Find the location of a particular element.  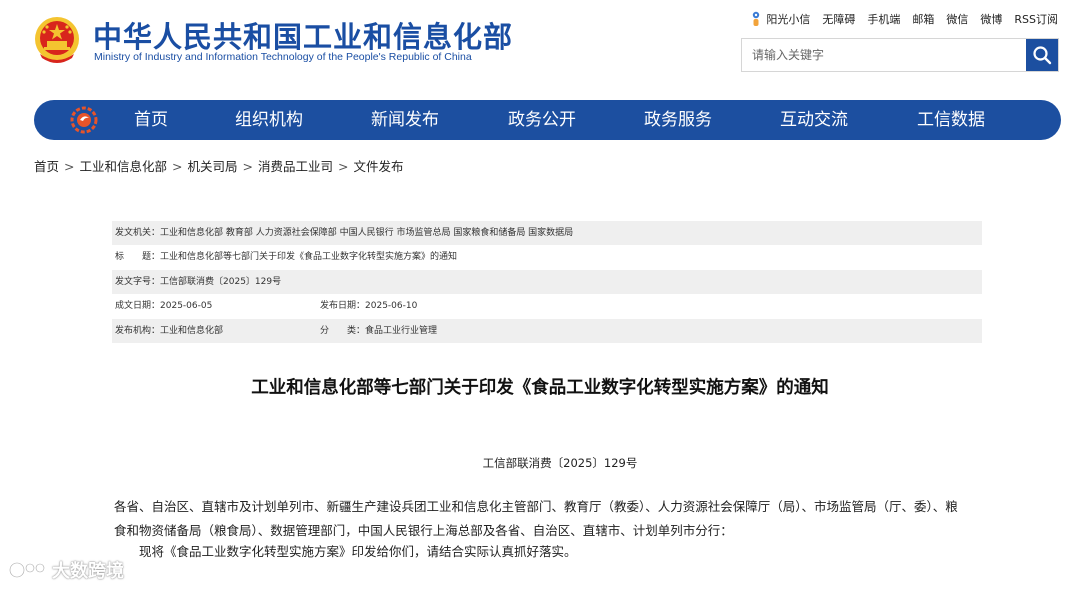

meta-label: 发布机构： is located at coordinates (138, 330).